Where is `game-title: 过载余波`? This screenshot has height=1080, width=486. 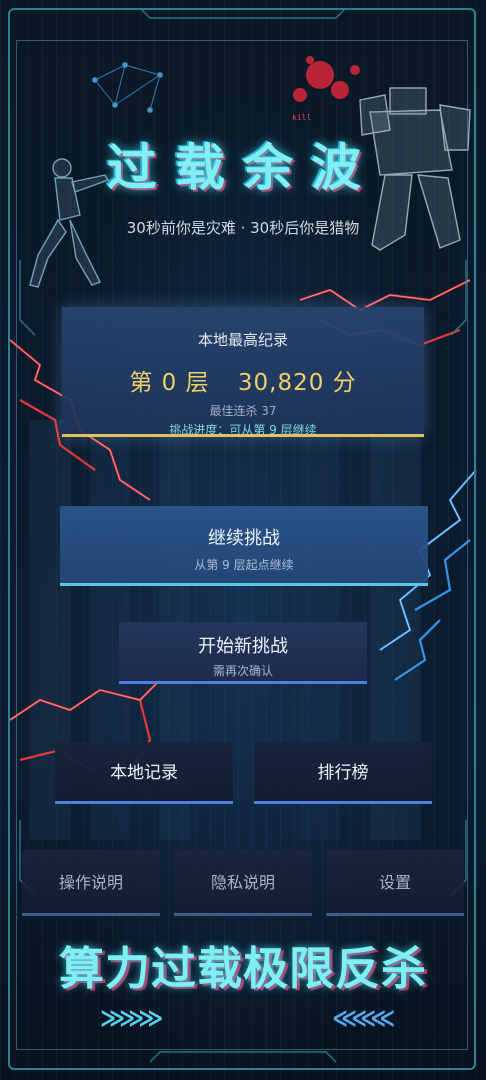
game-title: 过载余波 is located at coordinates (243, 168).